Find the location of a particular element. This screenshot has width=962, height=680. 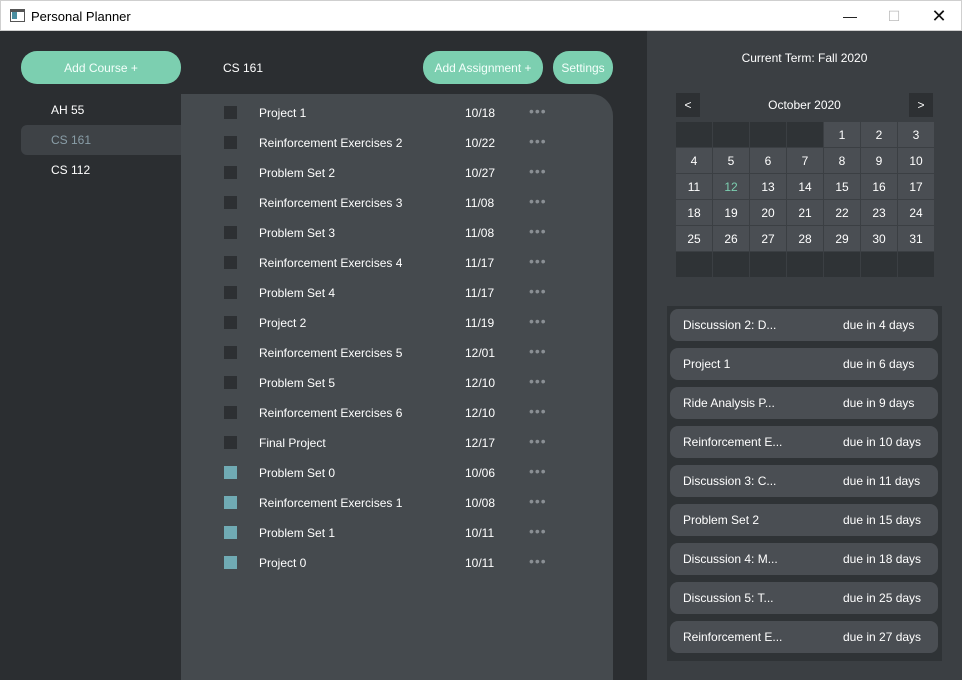

calendar-day: 8 is located at coordinates (842, 160).